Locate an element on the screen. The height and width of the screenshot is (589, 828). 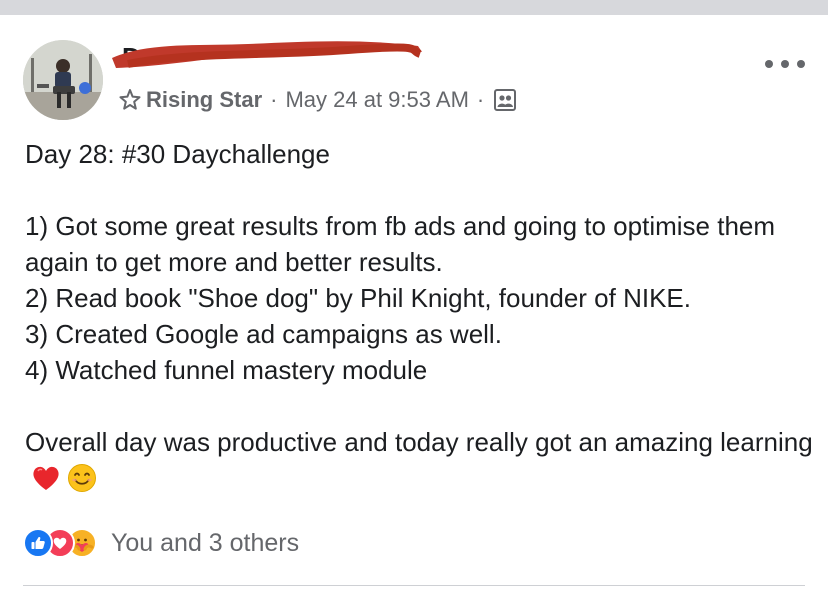
reactions-summary: You and 3 others is located at coordinates (161, 543).